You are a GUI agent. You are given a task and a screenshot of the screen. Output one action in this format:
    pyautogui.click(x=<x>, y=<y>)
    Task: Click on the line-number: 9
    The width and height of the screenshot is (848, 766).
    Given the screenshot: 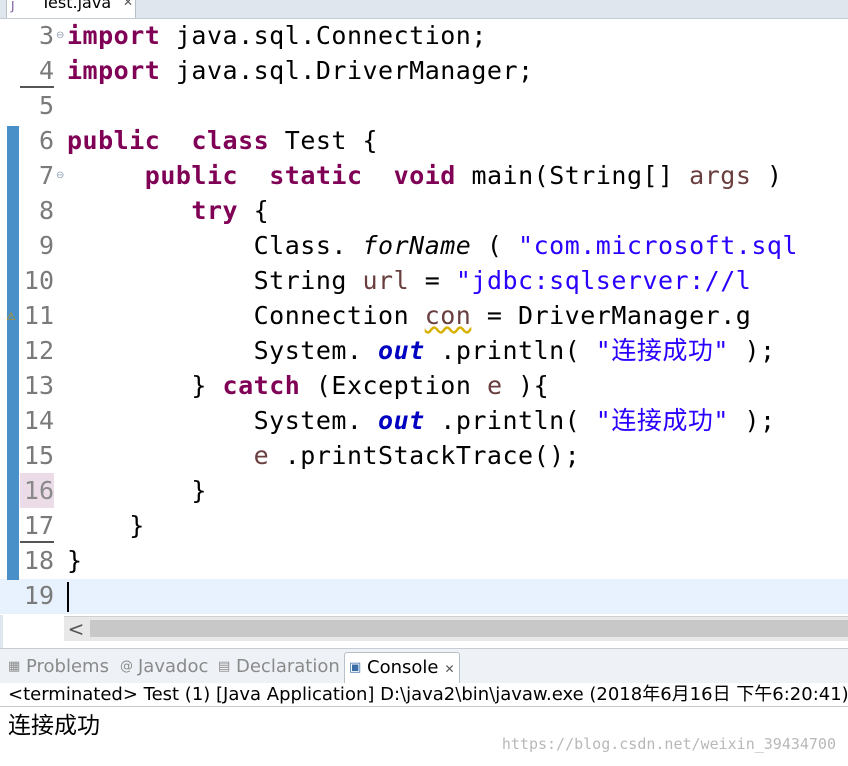 What is the action you would take?
    pyautogui.click(x=46, y=245)
    